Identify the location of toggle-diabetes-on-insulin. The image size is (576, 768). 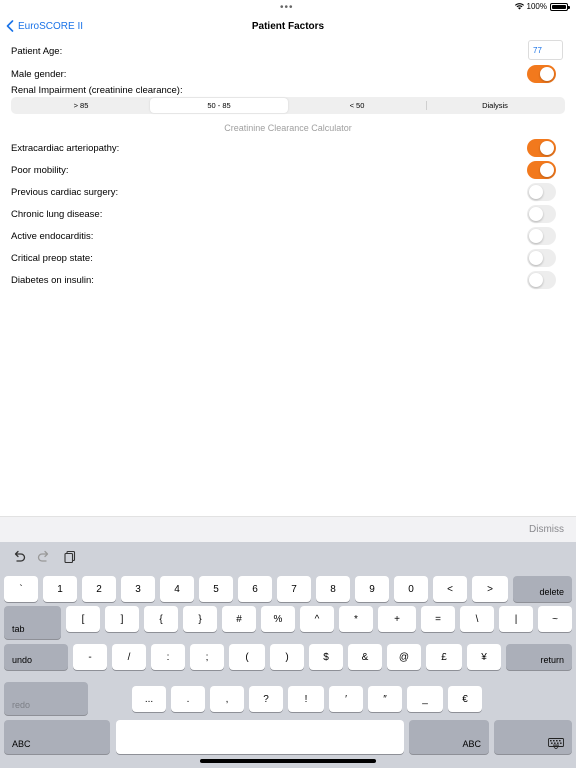
(541, 280).